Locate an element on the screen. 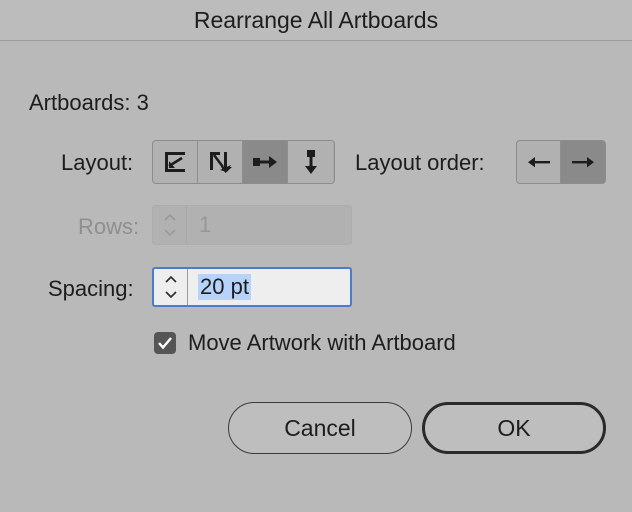 The image size is (632, 512). title-bar: Rearrange All Artboards is located at coordinates (316, 20).